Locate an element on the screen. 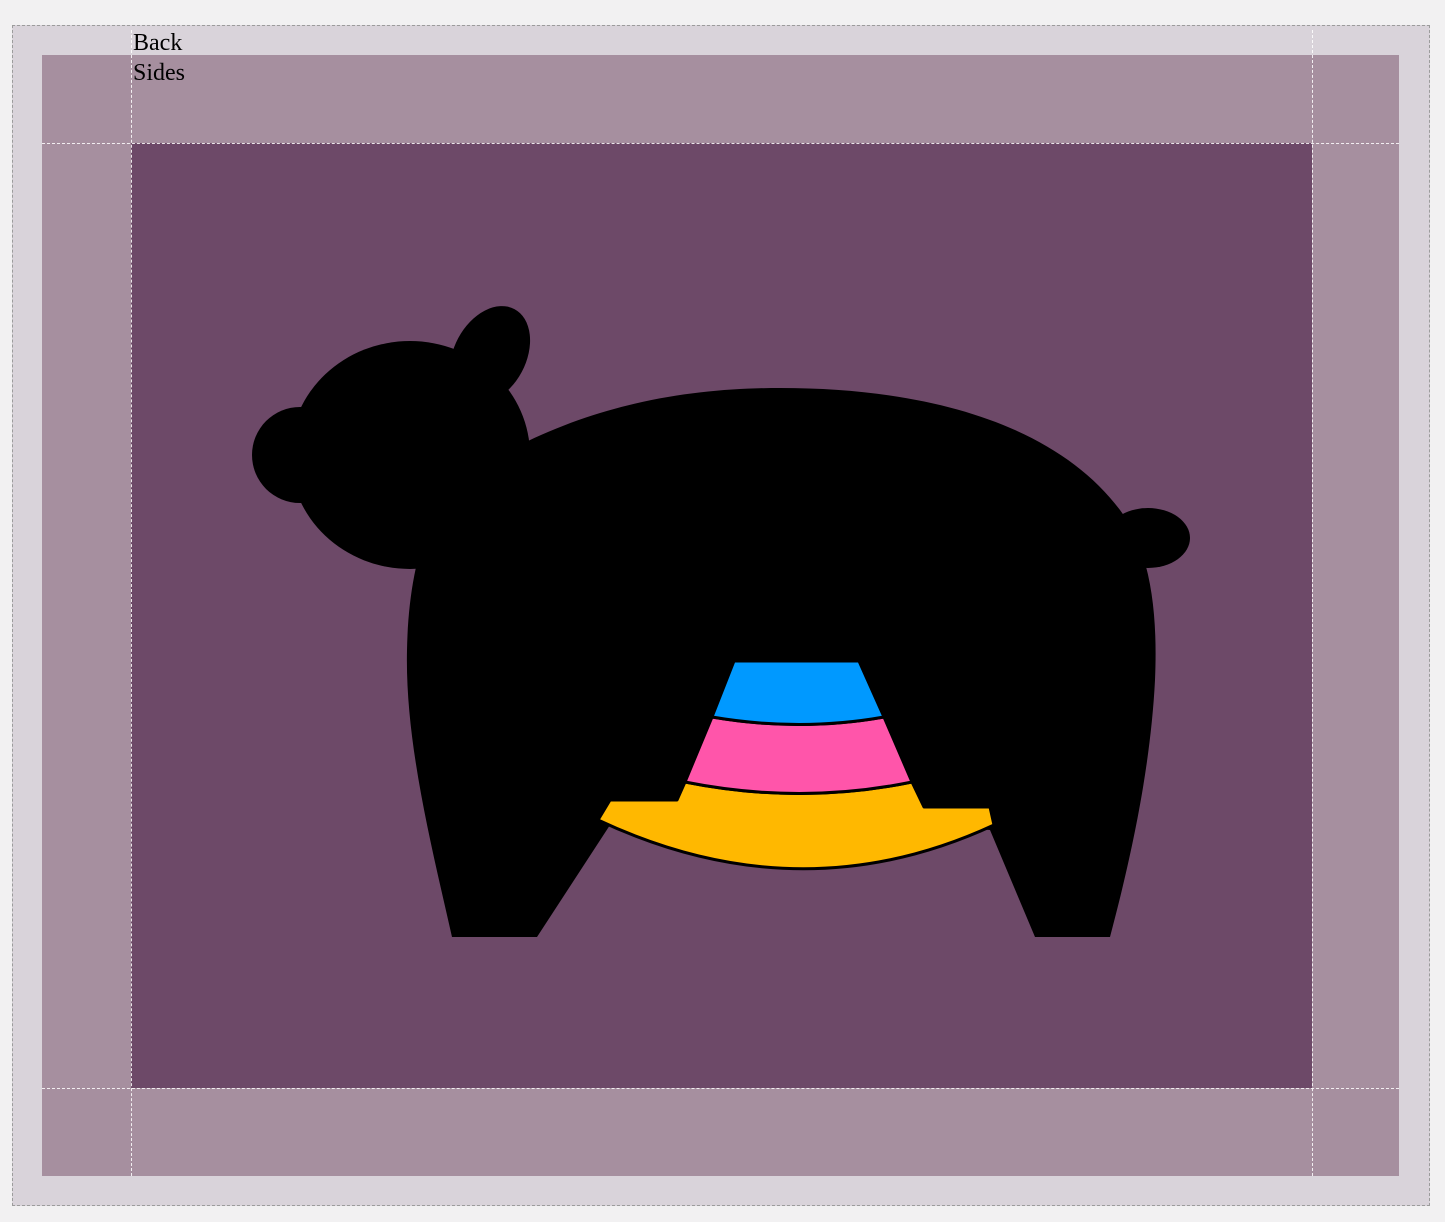 The height and width of the screenshot is (1222, 1445). stripe-pink is located at coordinates (798, 755).